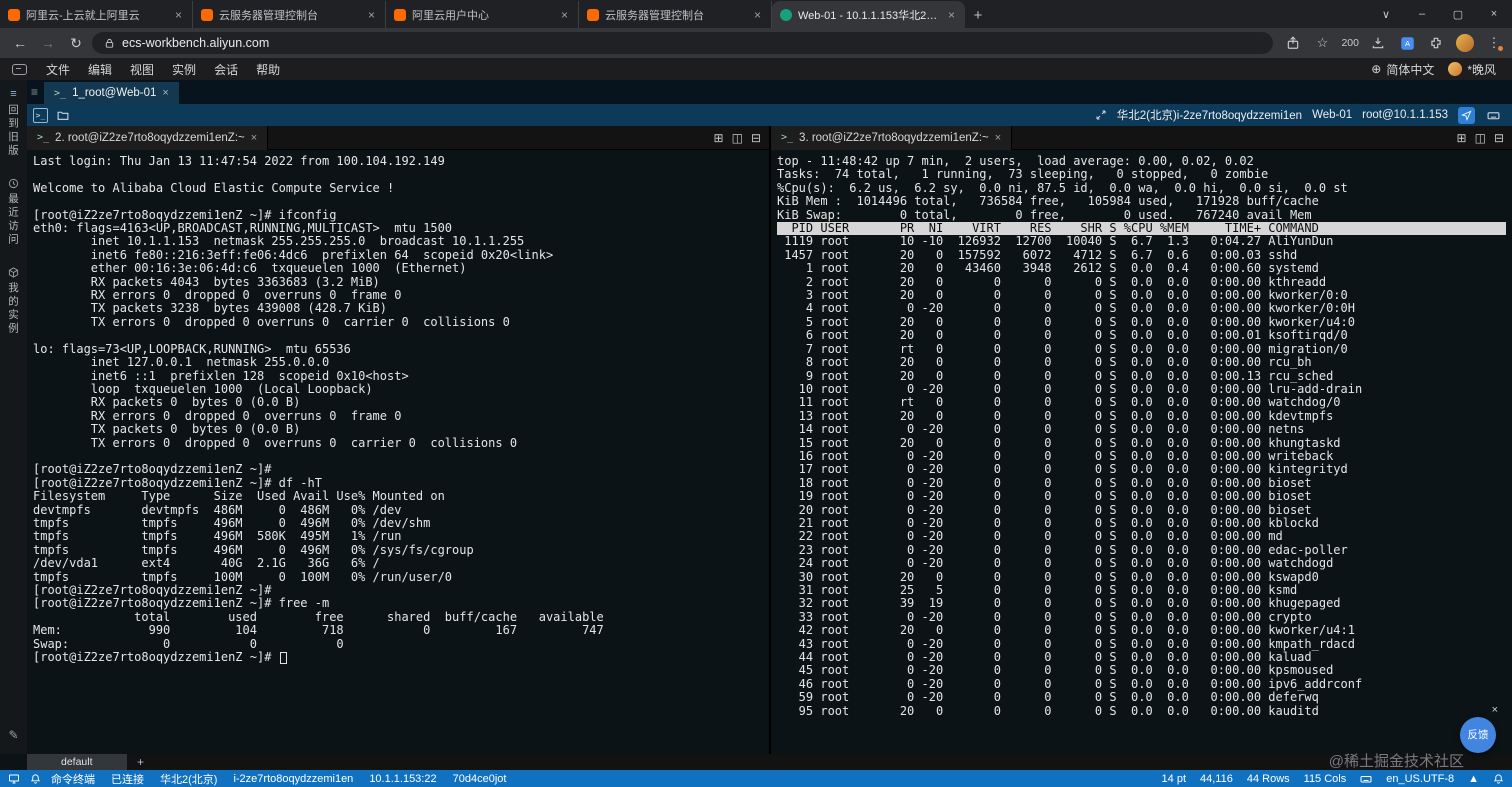 Image resolution: width=1512 pixels, height=787 pixels. I want to click on left-sidebar: ≡ 回到旧版 最近访问 我的实例 ✎, so click(13, 417).